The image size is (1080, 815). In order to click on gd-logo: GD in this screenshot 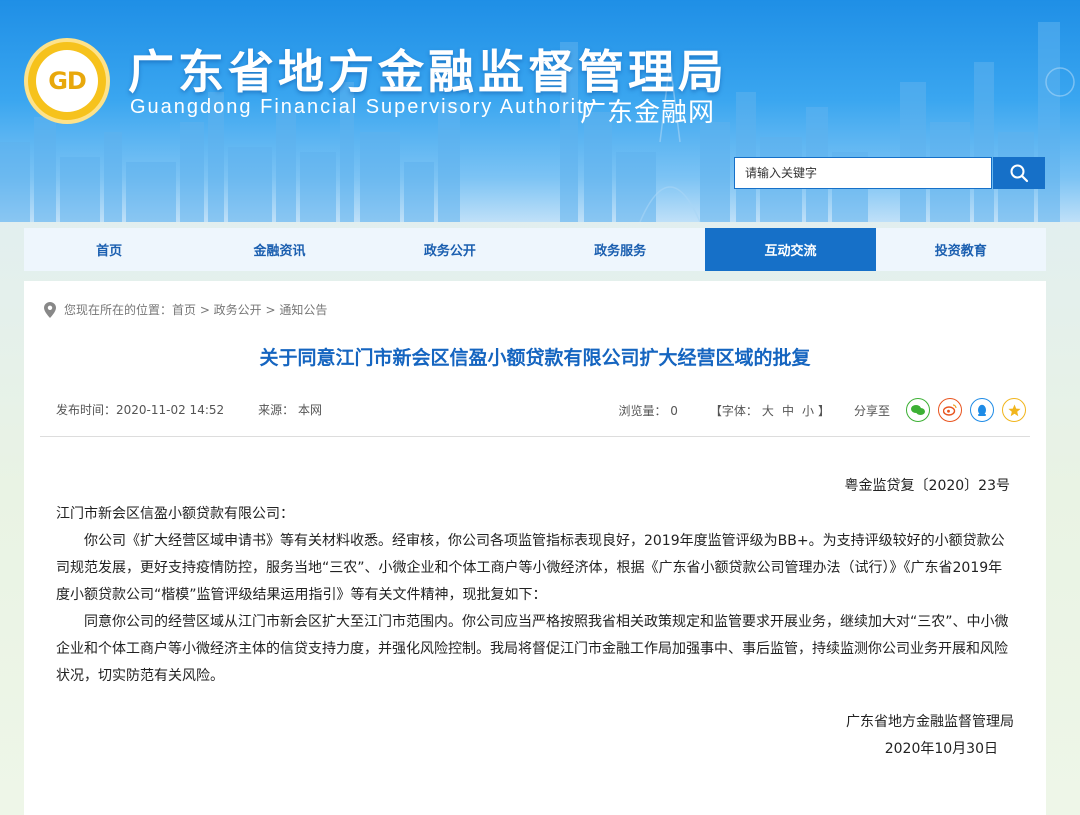, I will do `click(67, 81)`.